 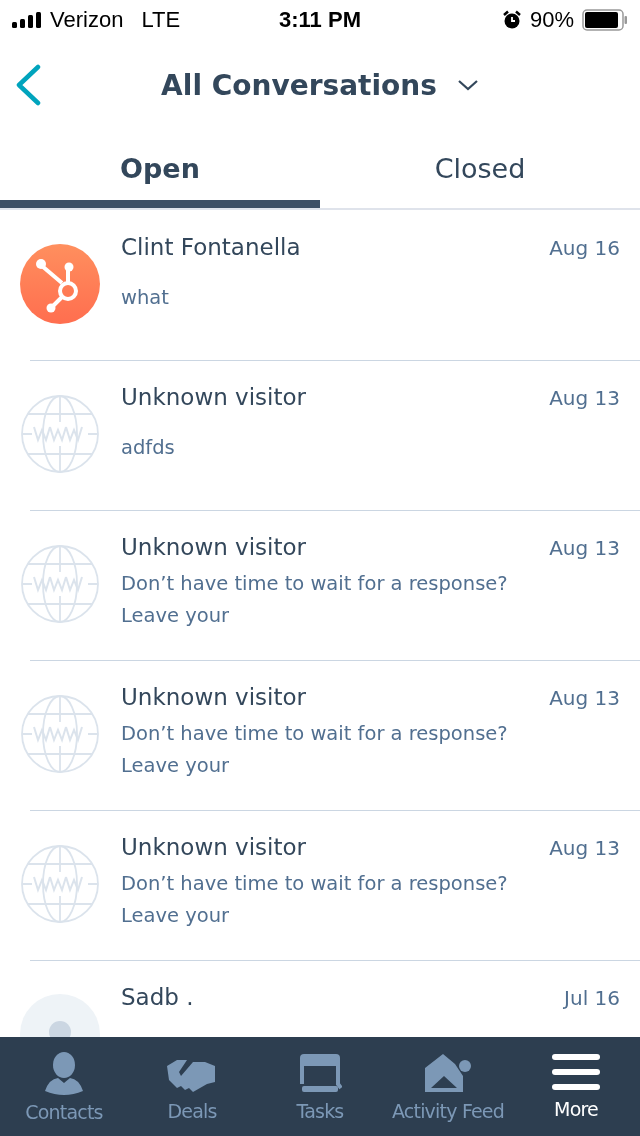 I want to click on network-type: LTE, so click(x=161, y=20).